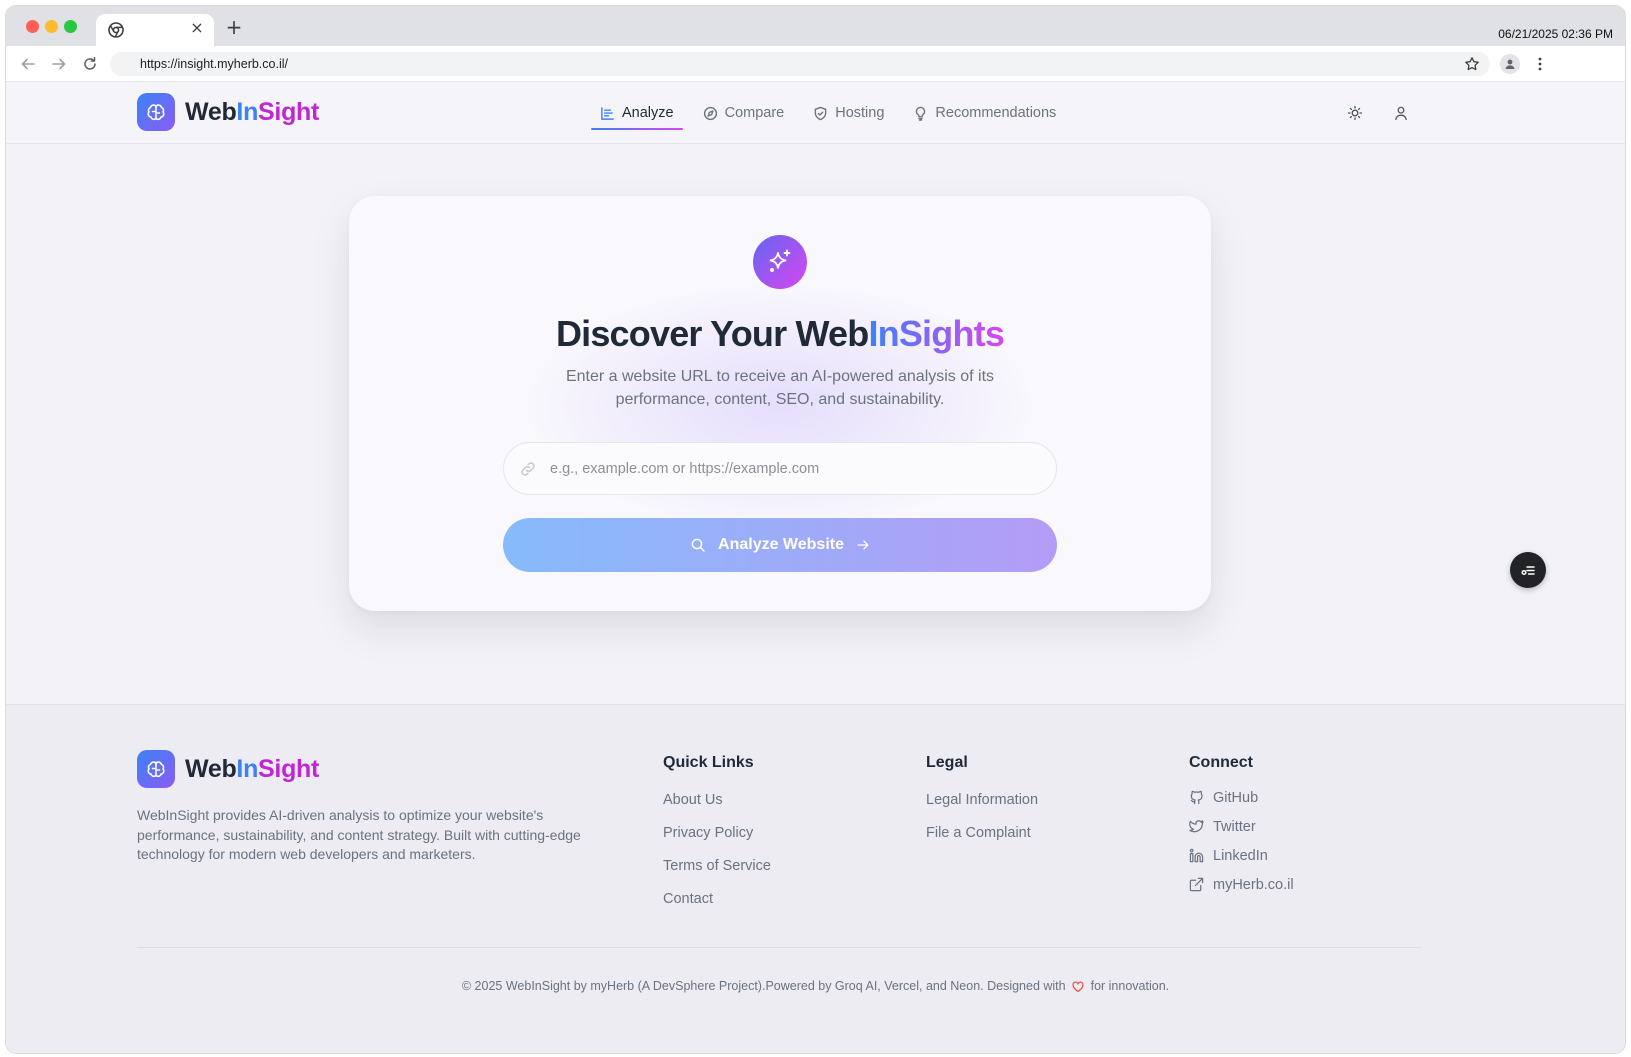  I want to click on profile-icon, so click(1510, 64).